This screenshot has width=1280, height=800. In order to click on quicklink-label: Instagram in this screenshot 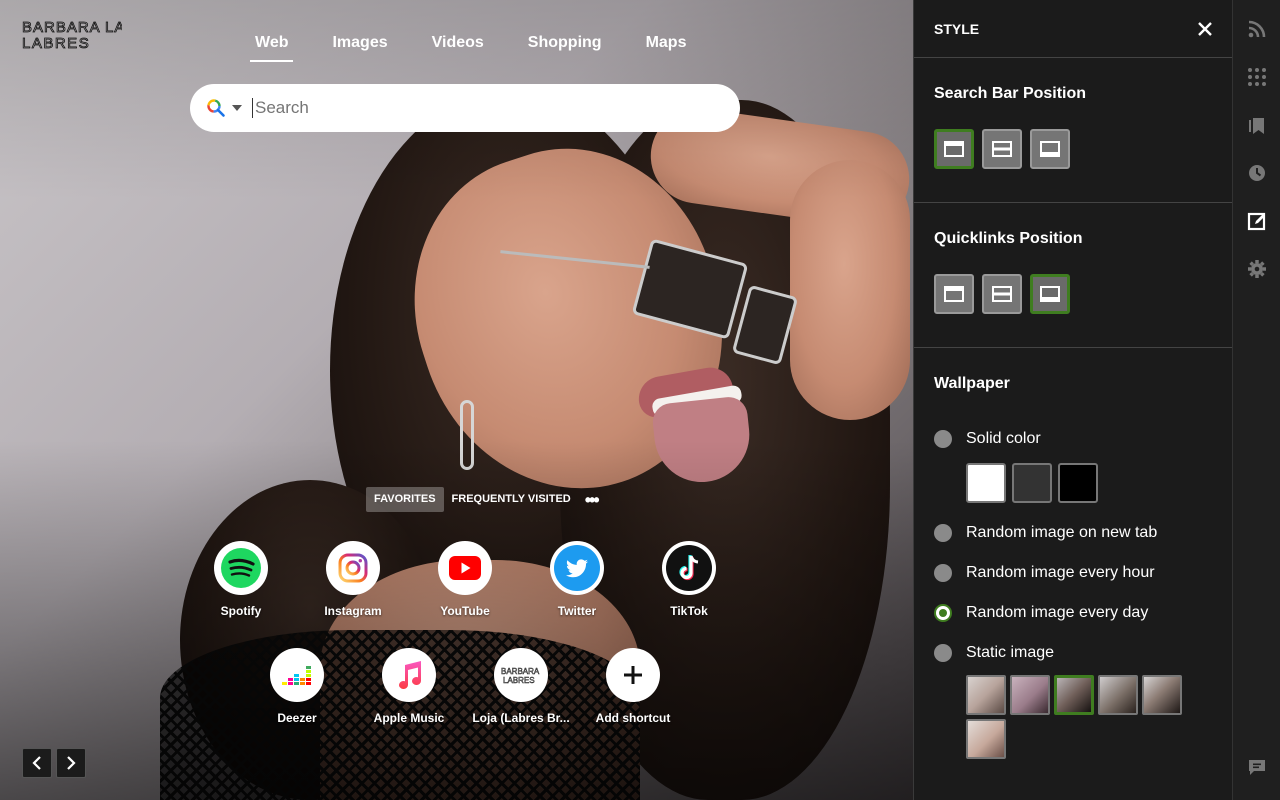, I will do `click(353, 611)`.